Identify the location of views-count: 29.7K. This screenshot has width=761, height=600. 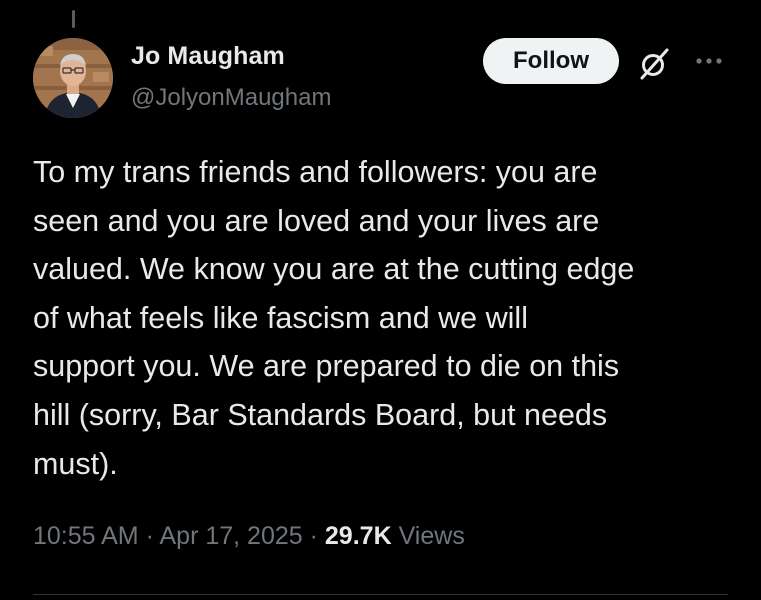
(358, 536).